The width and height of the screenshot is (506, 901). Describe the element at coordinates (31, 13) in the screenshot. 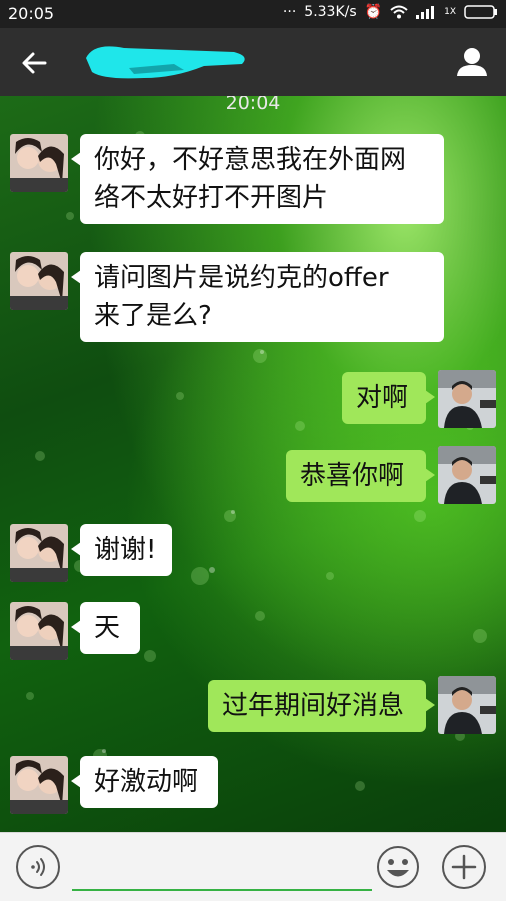

I see `status-time: 20:05` at that location.